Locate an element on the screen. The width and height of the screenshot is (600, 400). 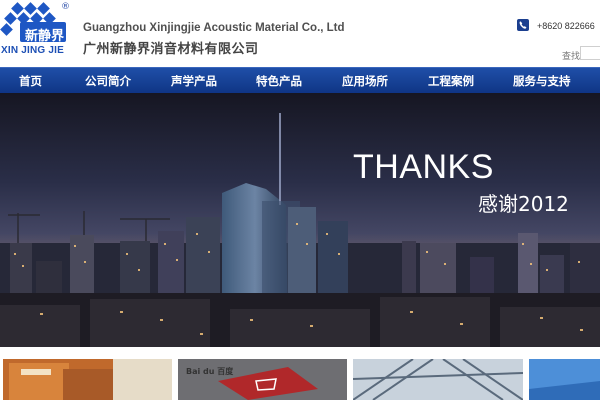
banner-subline: 感谢2012 is located at coordinates (523, 204).